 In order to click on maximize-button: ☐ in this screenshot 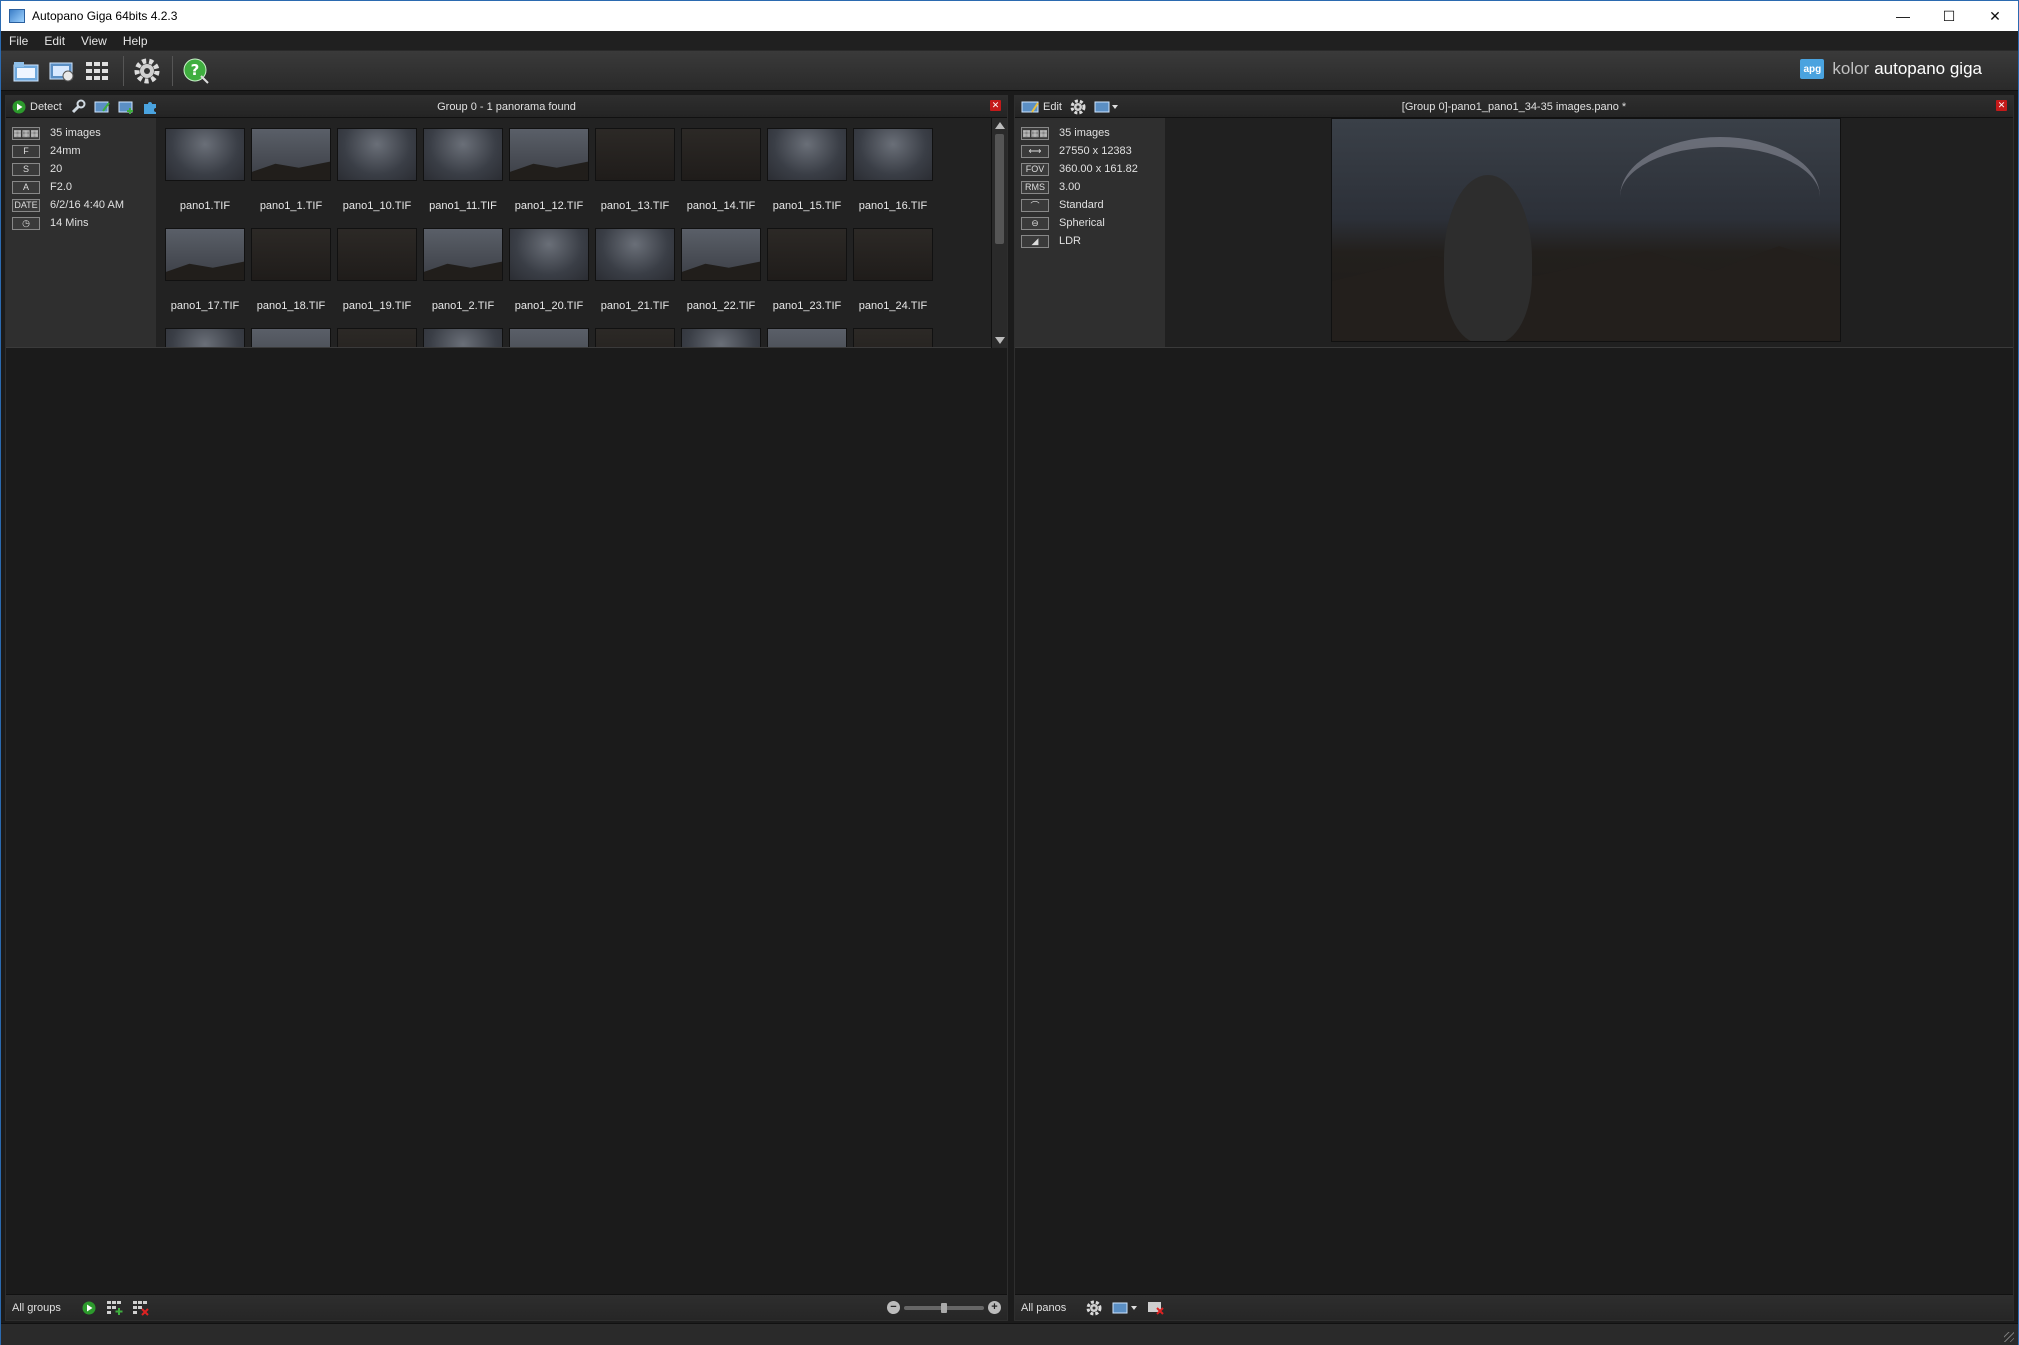, I will do `click(1949, 16)`.